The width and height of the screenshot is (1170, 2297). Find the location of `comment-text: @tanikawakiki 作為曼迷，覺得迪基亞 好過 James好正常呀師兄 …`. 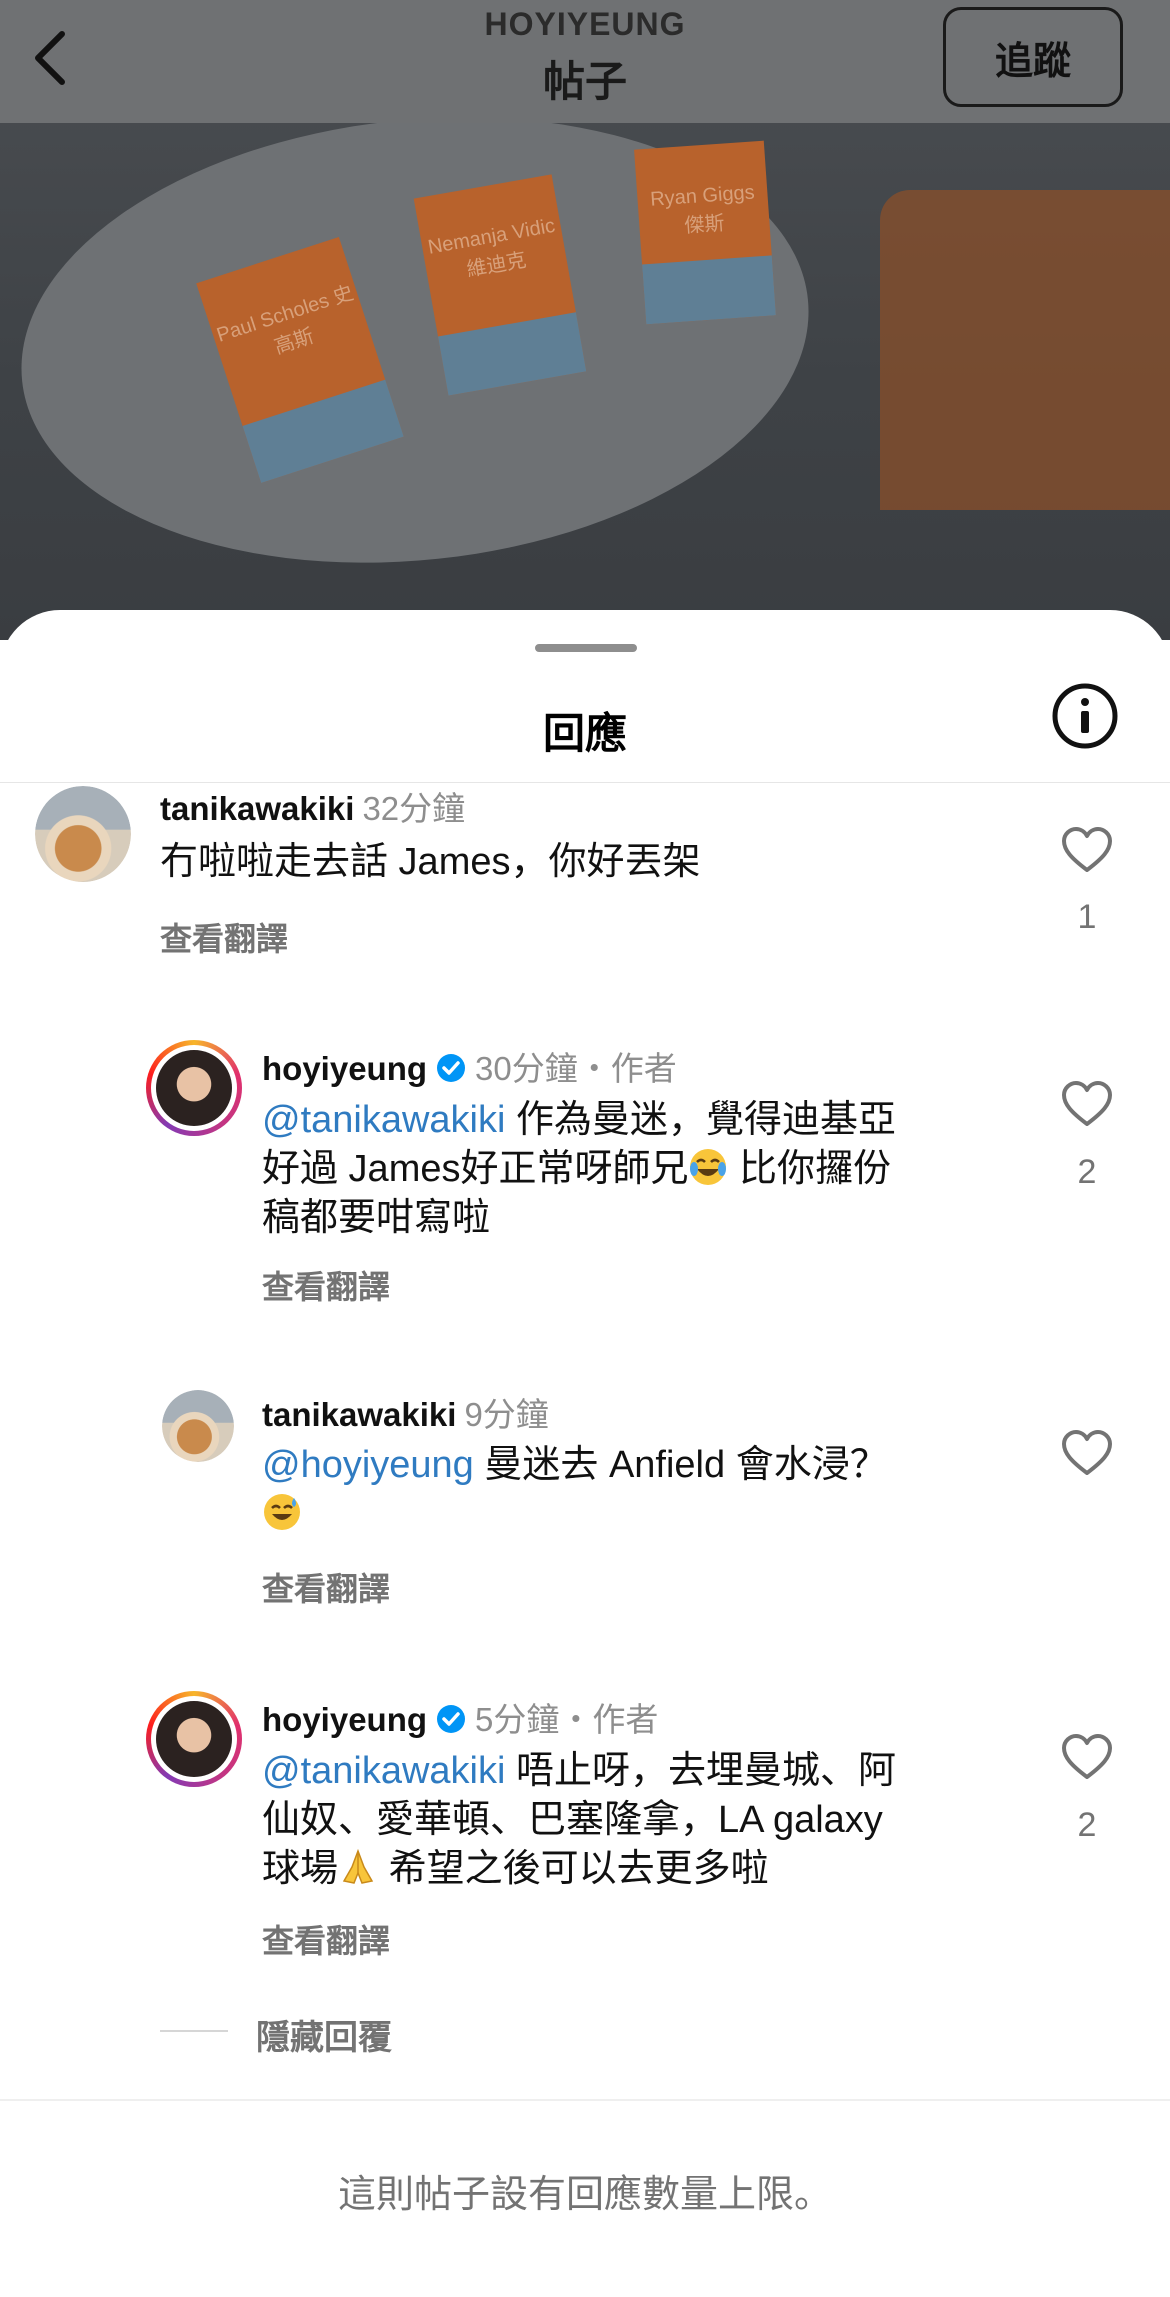

comment-text: @tanikawakiki 作為曼迷，覺得迪基亞 好過 James好正常呀師兄 … is located at coordinates (579, 1169).